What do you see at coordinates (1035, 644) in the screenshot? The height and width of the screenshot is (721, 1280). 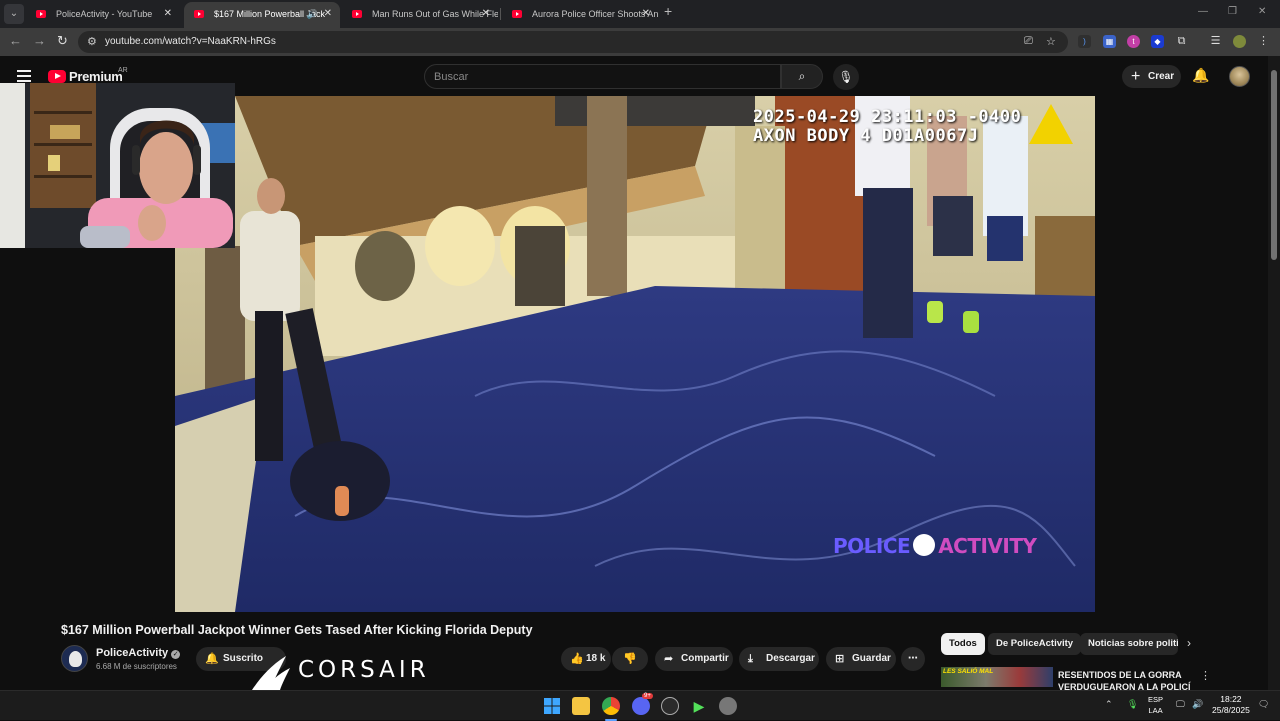 I see `chip-from-channel: De PoliceActivity` at bounding box center [1035, 644].